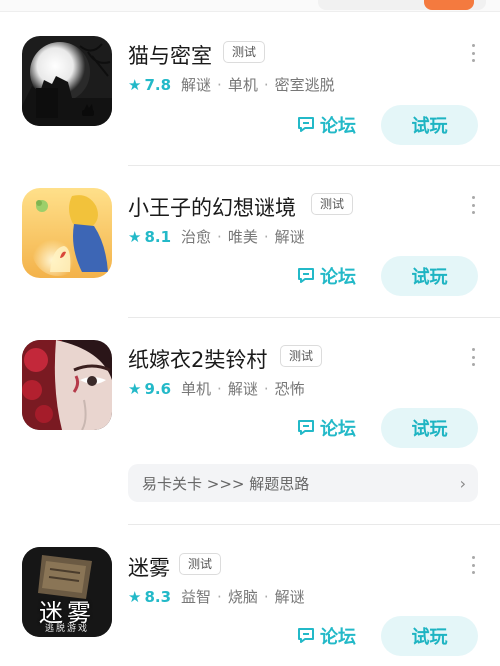  I want to click on tag: 唯美, so click(242, 237).